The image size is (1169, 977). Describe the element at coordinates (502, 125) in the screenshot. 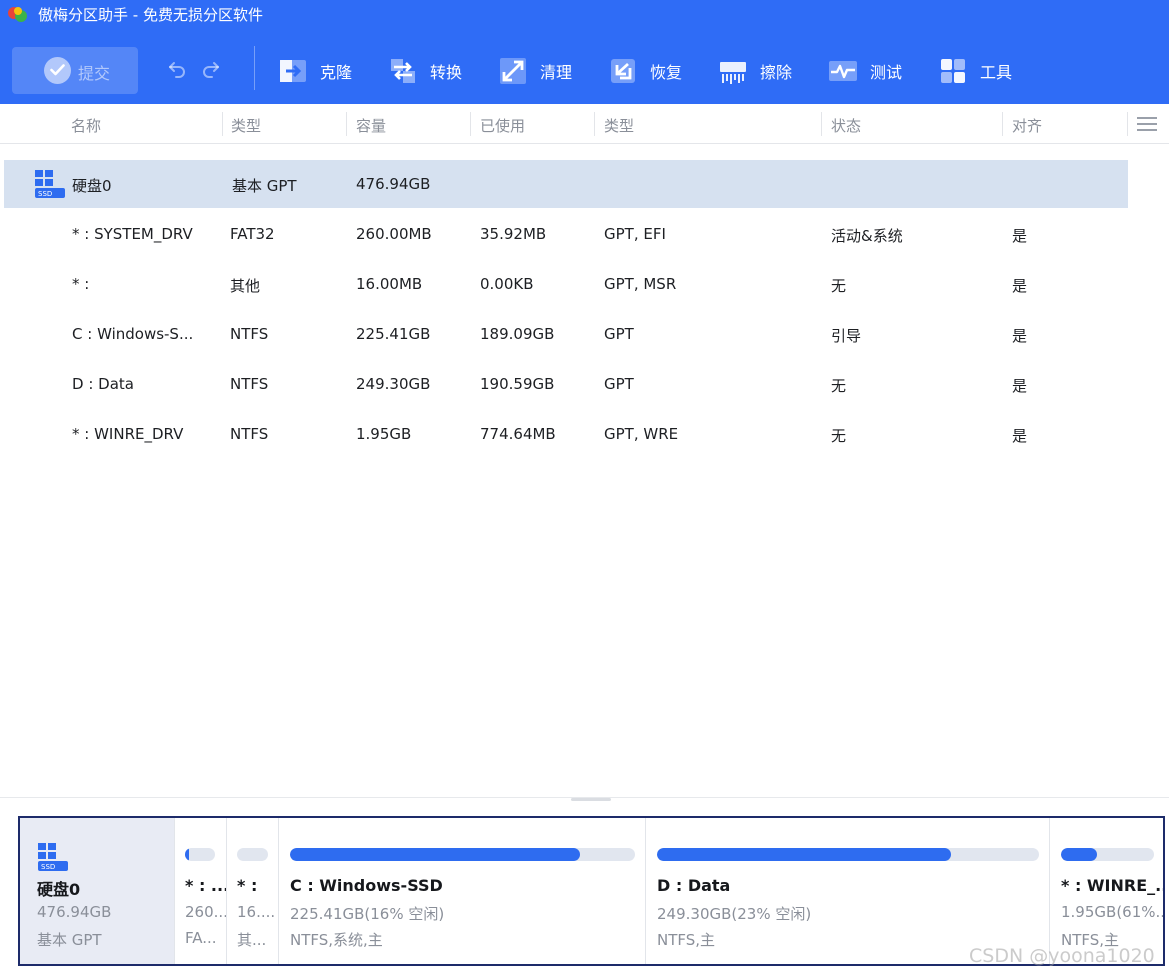

I see `column-used: 已使用` at that location.